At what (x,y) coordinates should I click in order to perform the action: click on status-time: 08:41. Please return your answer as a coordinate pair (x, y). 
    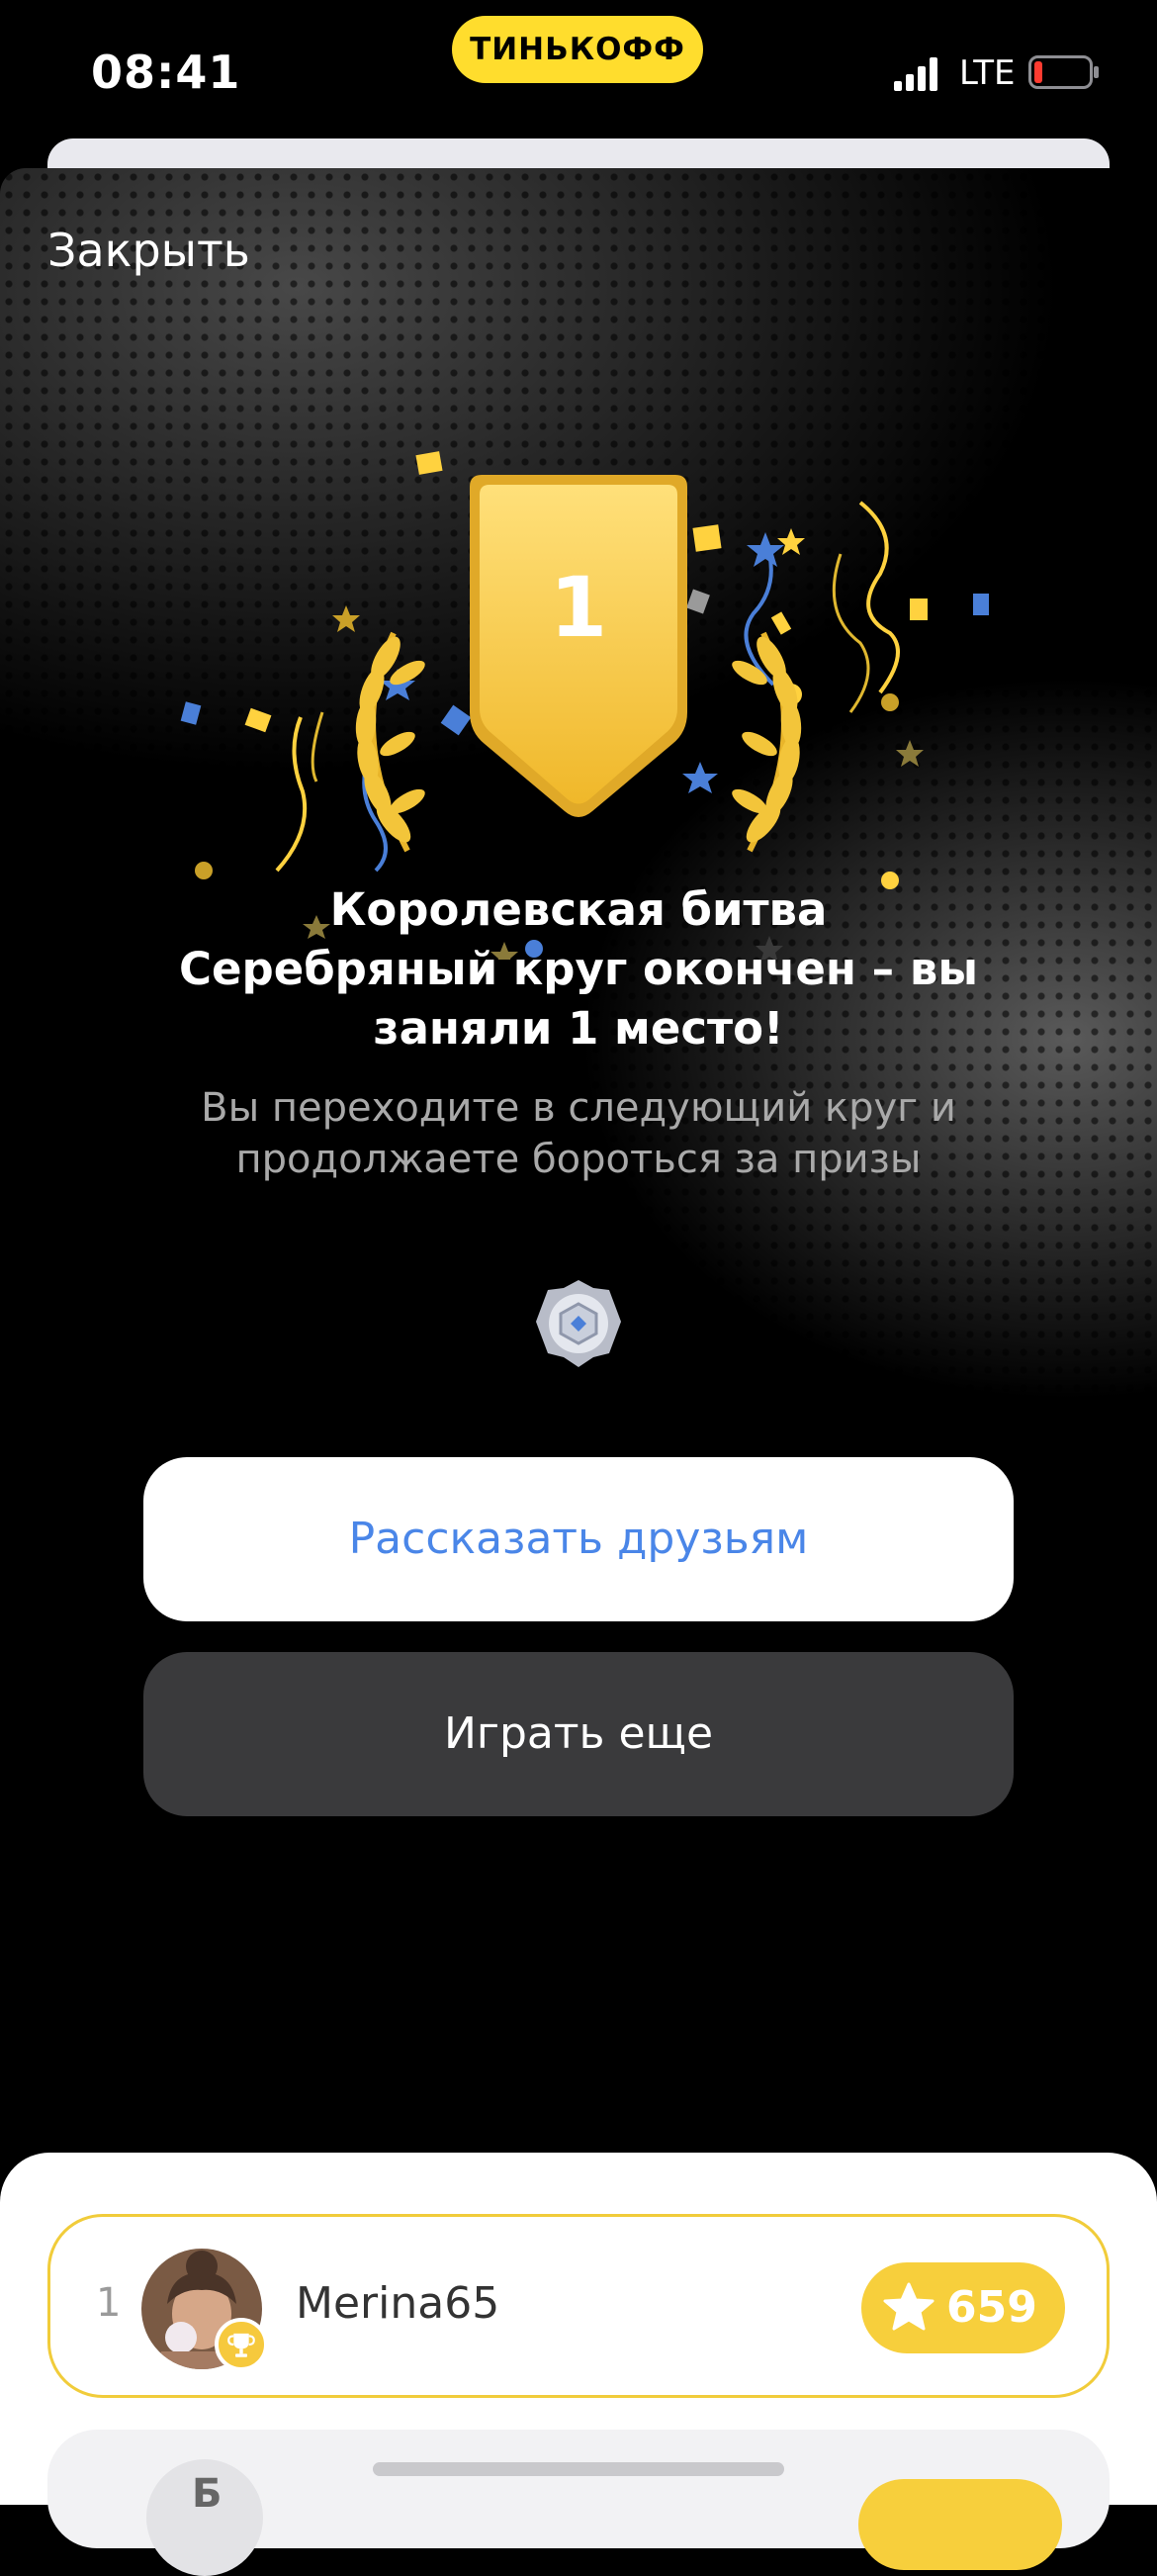
    Looking at the image, I should click on (166, 72).